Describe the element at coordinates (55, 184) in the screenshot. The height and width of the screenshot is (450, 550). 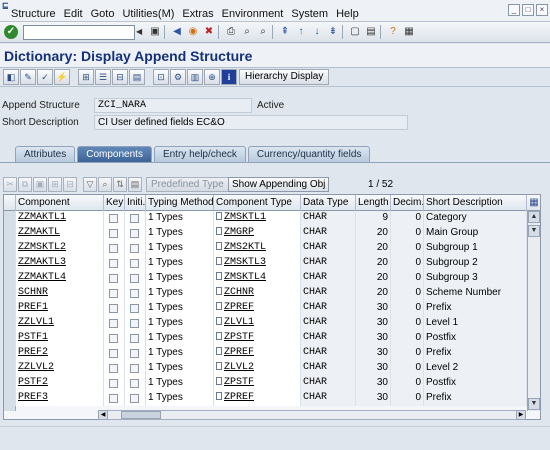
I see `insert-row-icon: ⊞` at that location.